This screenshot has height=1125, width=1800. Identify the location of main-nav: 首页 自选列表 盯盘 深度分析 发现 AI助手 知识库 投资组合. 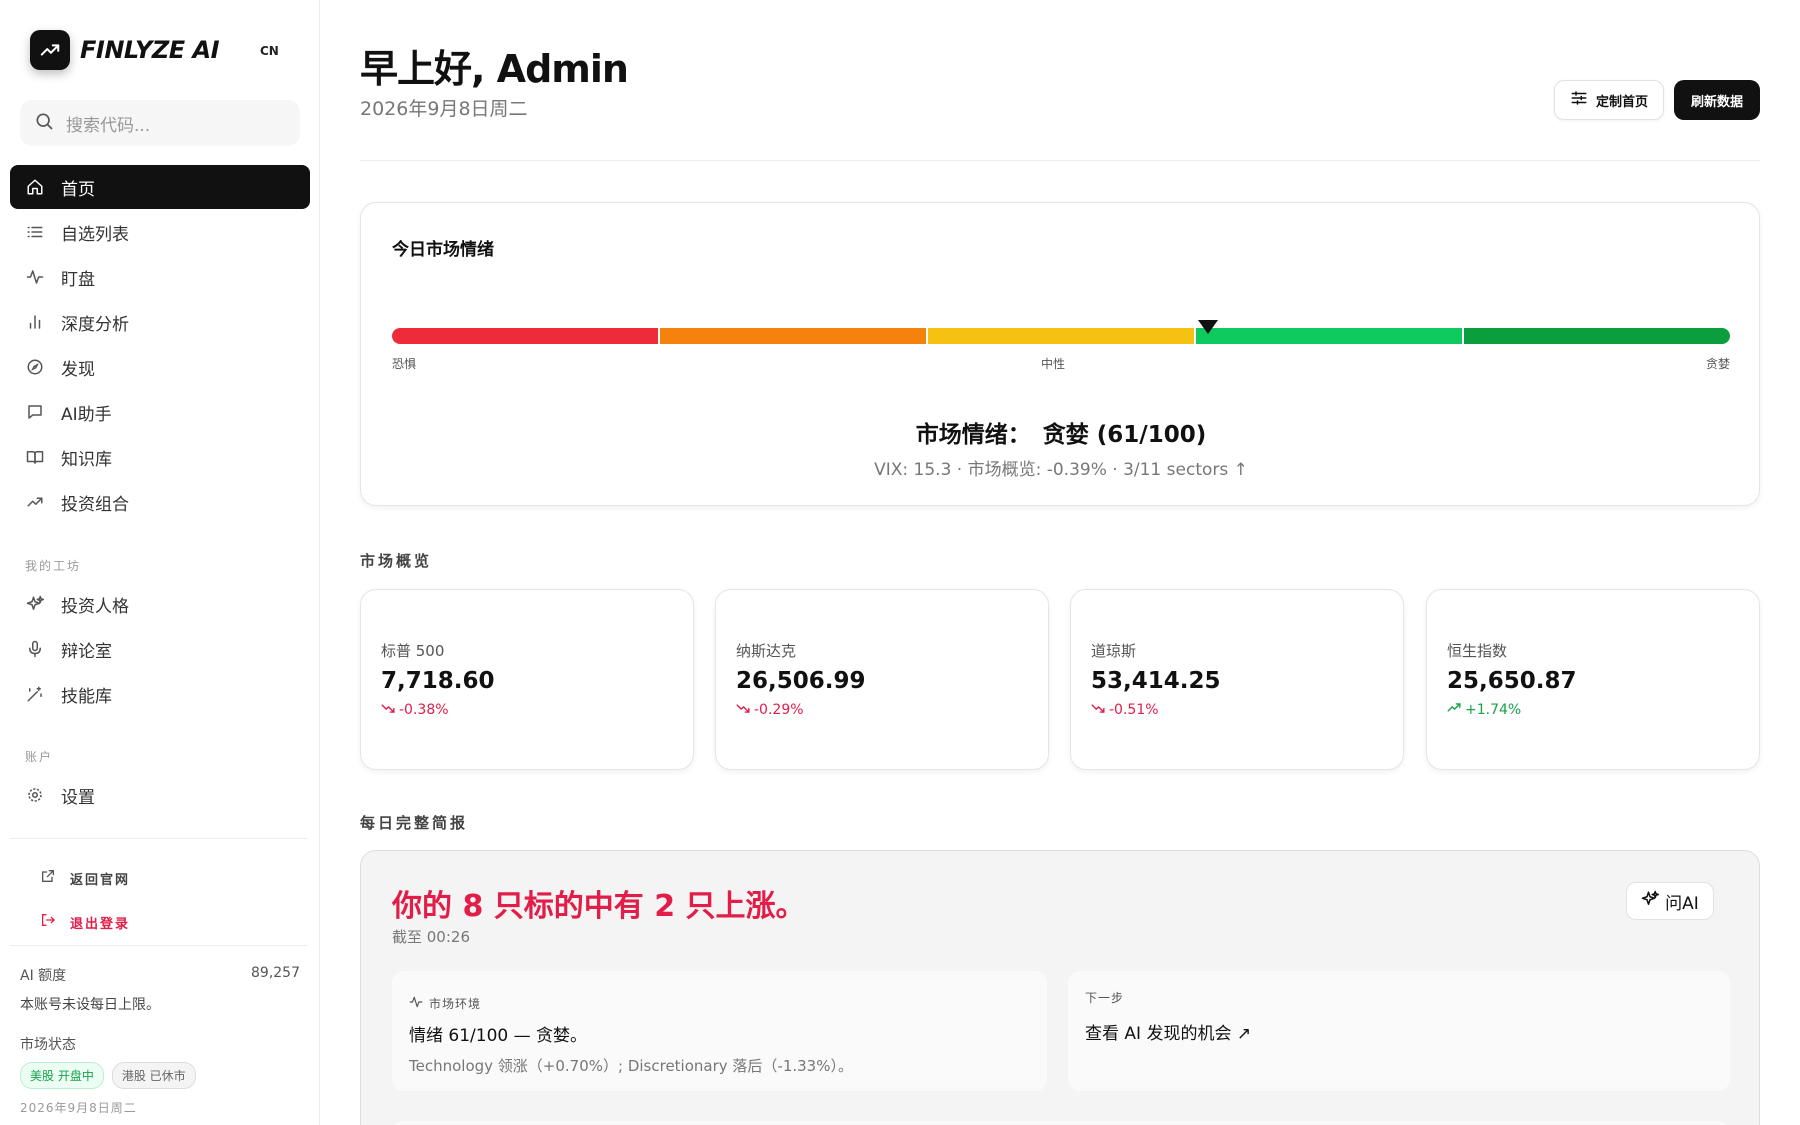
(160, 345).